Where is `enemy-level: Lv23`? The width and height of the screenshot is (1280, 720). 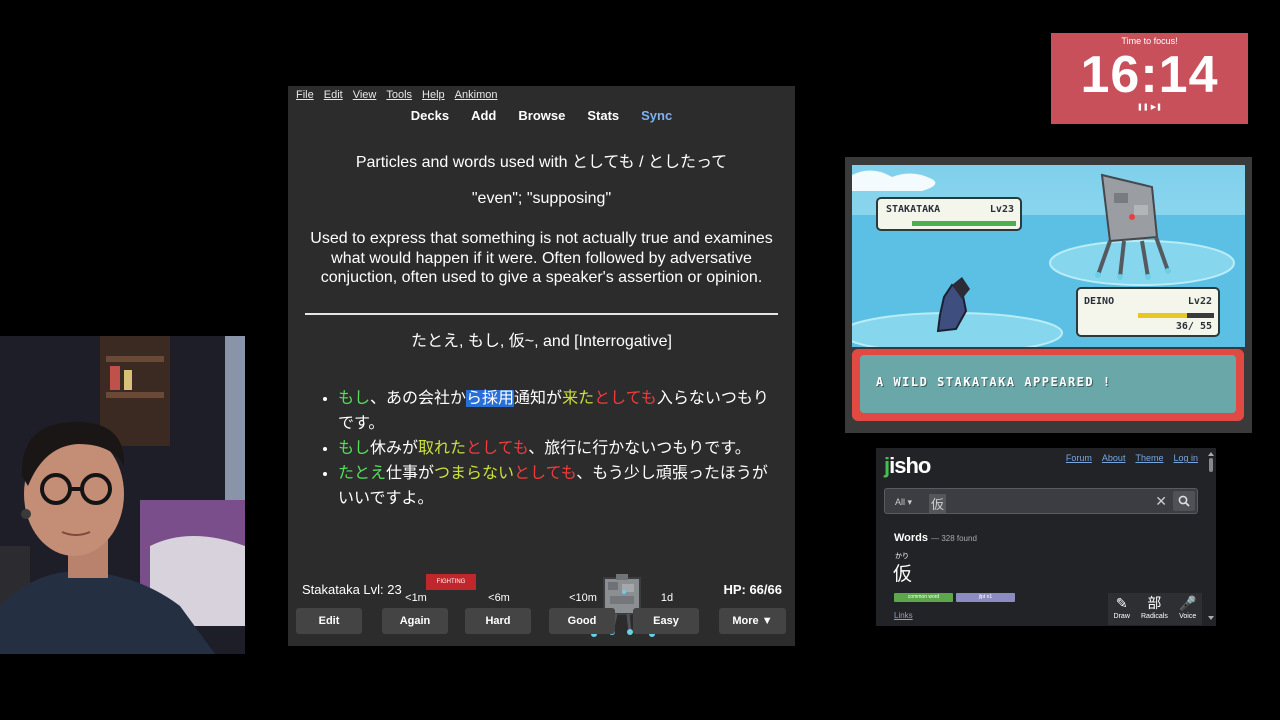 enemy-level: Lv23 is located at coordinates (1001, 209).